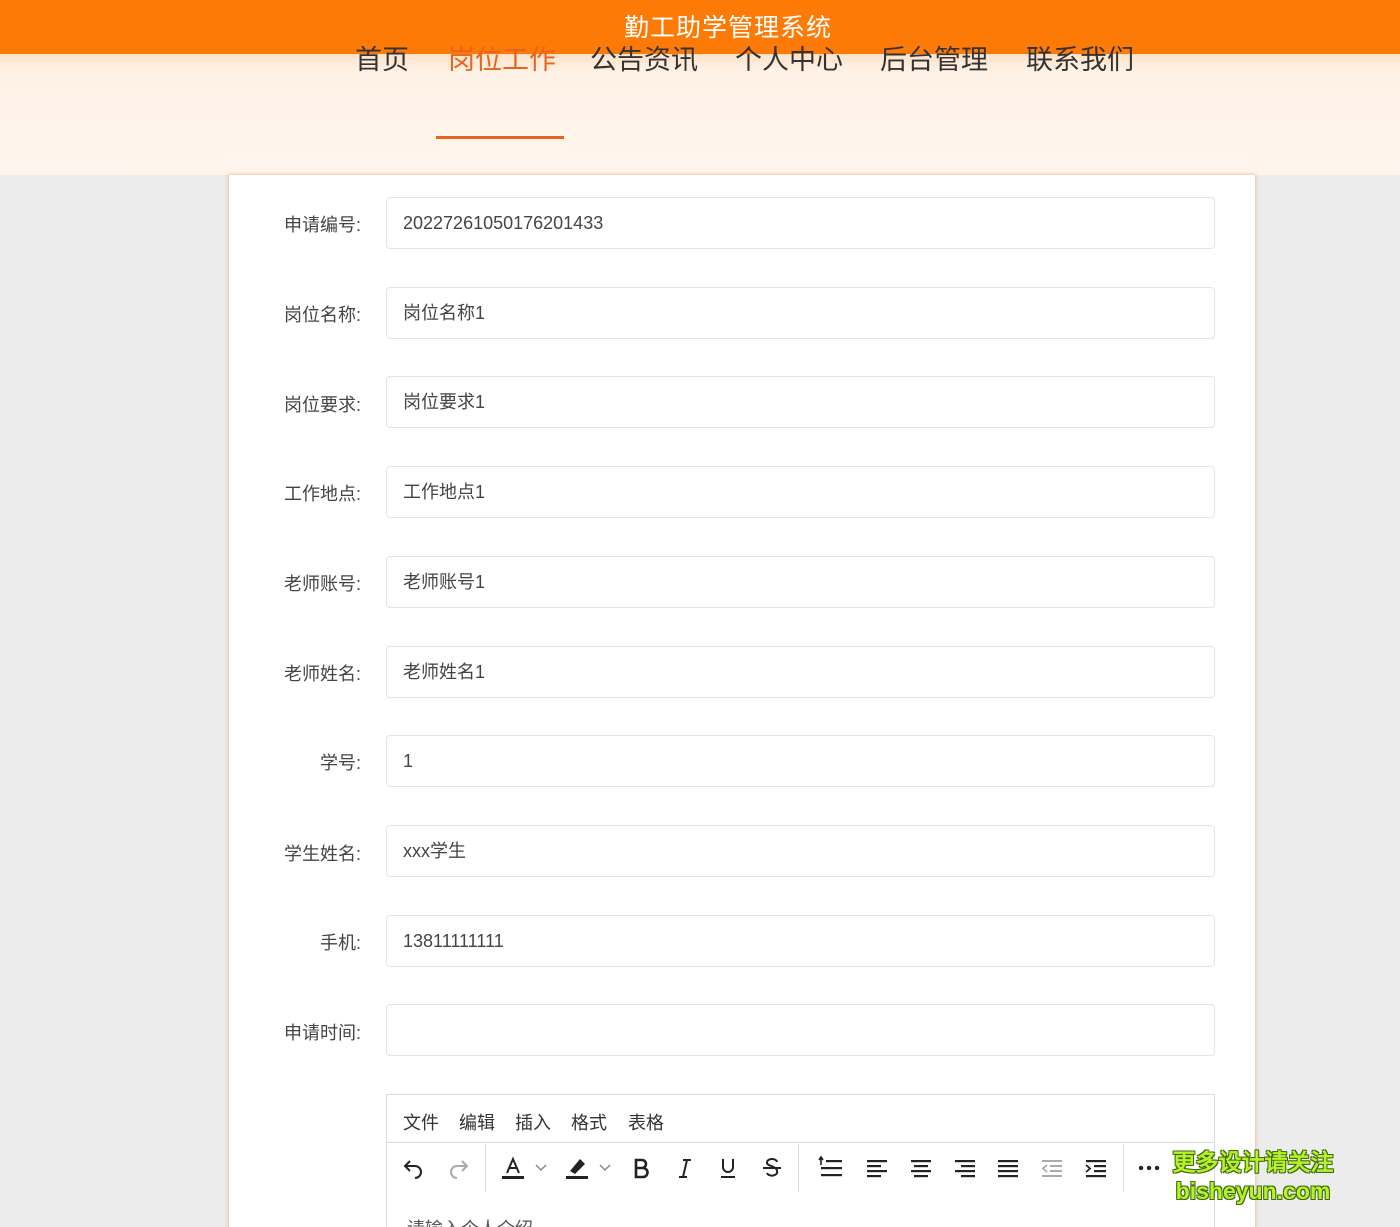 The image size is (1400, 1227). I want to click on indent-icon, so click(1096, 1168).